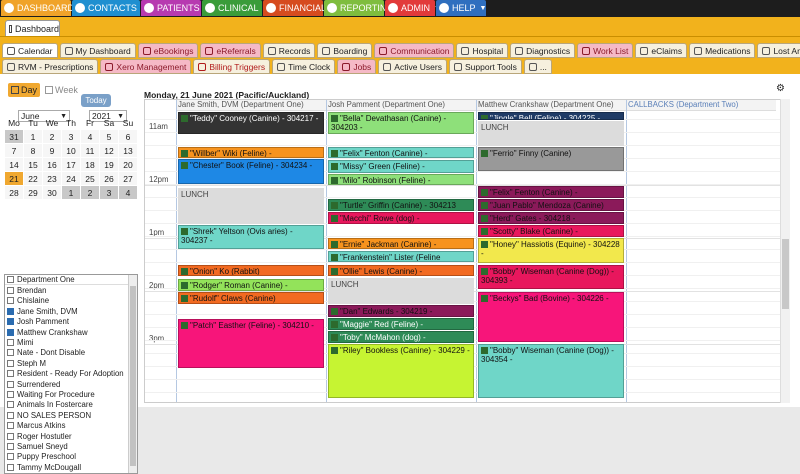 Image resolution: width=800 pixels, height=474 pixels. I want to click on tab-boarding: Boarding, so click(345, 50).